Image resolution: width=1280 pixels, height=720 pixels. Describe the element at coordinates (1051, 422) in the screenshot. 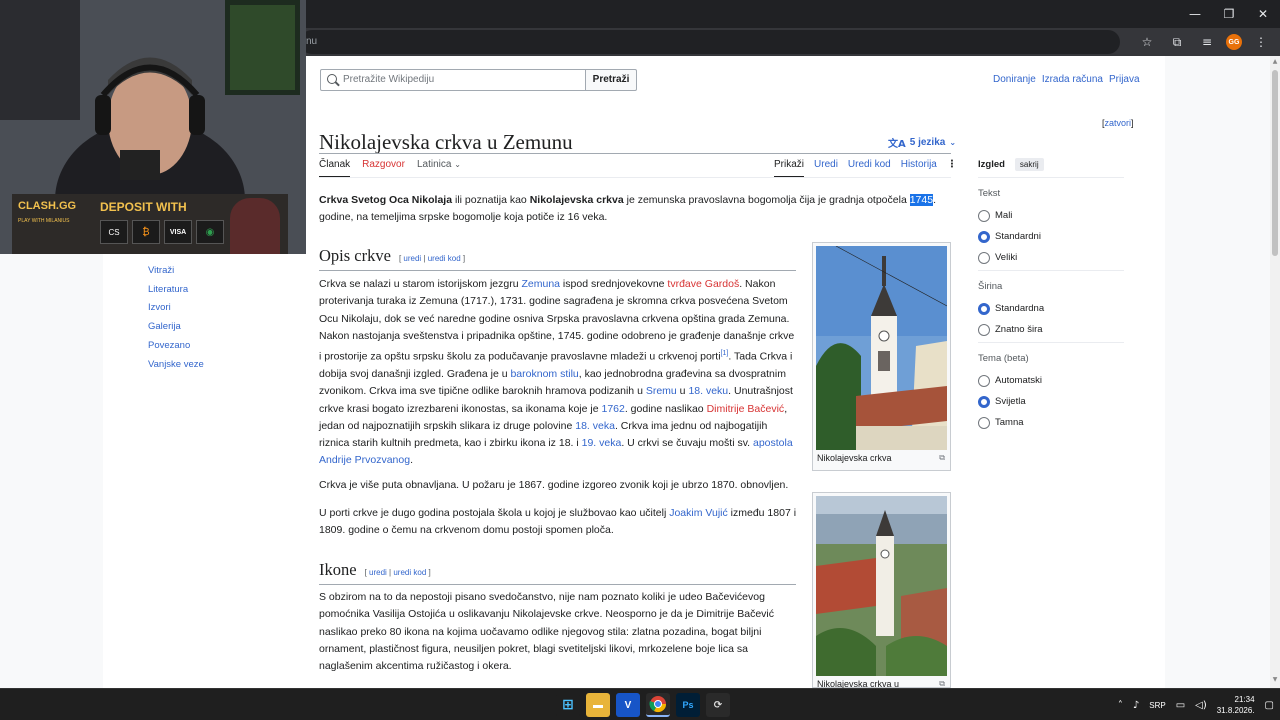

I see `theme-option: Tamna` at that location.